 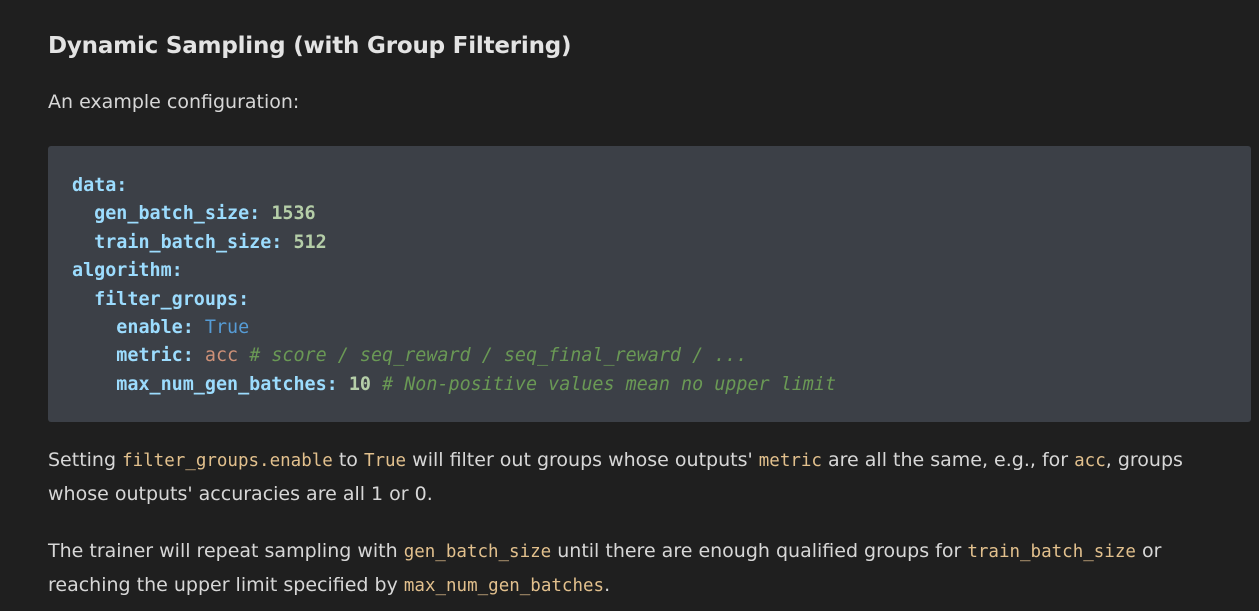 I want to click on inline-code: True, so click(x=385, y=461).